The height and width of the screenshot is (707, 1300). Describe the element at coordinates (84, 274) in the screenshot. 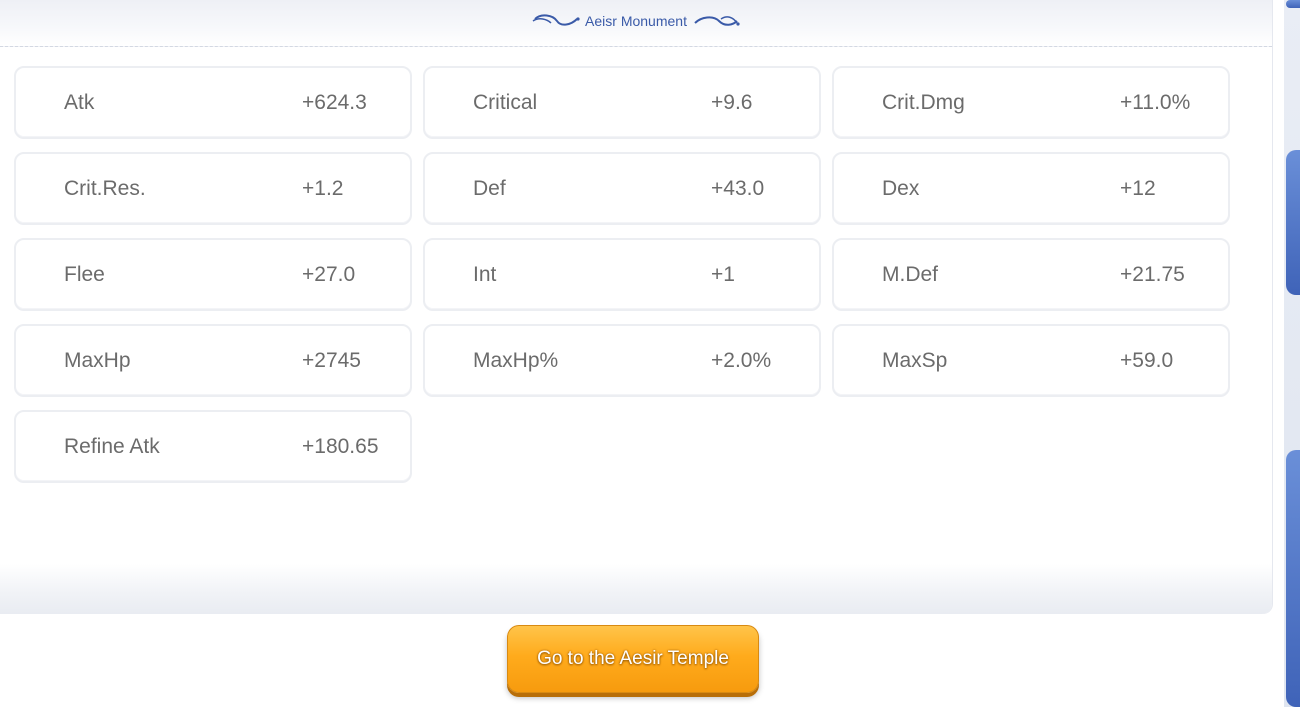

I see `stat-name: Flee` at that location.